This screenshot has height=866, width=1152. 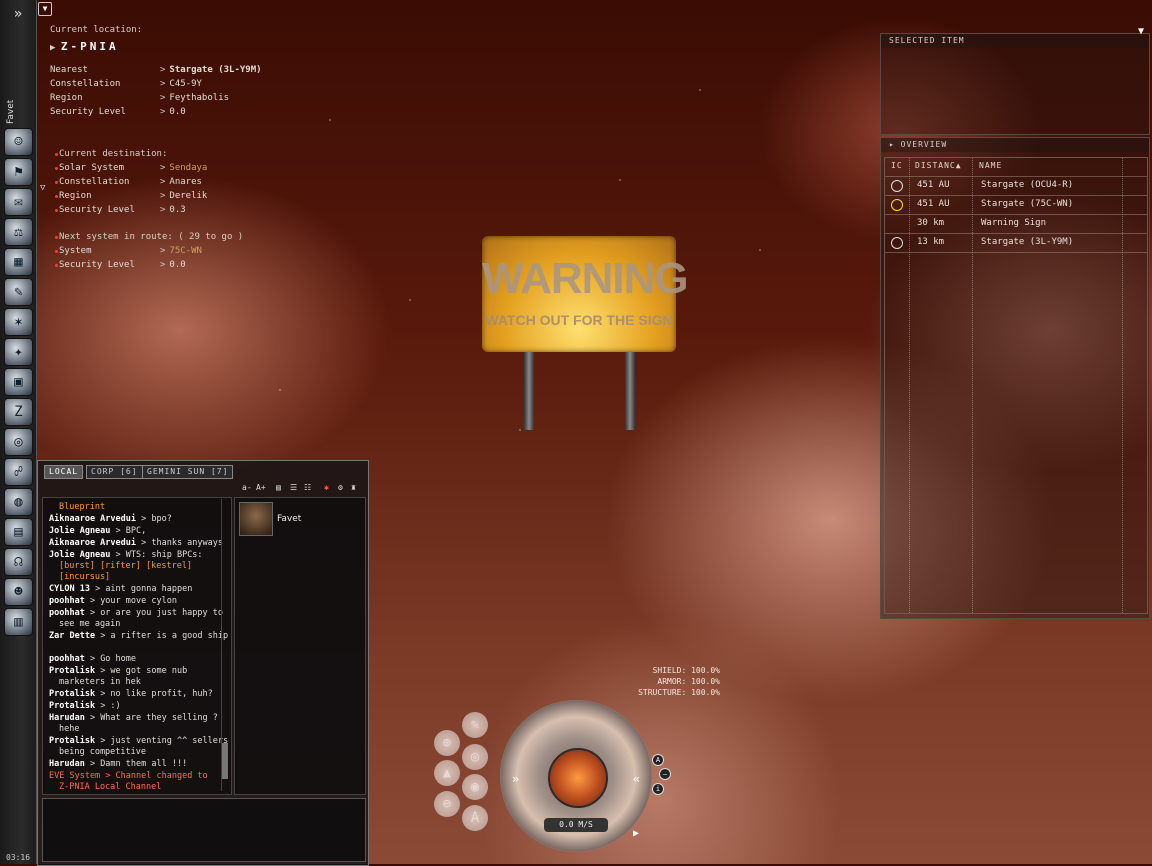 What do you see at coordinates (185, 182) in the screenshot?
I see `dest-constellation-value: Anares` at bounding box center [185, 182].